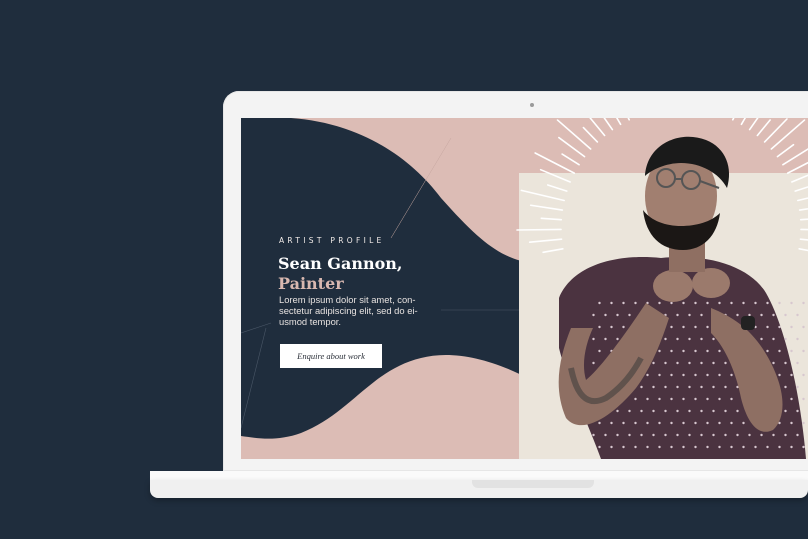 The image size is (808, 539). Describe the element at coordinates (332, 240) in the screenshot. I see `eyebrow-label: ARTIST PROFILE` at that location.